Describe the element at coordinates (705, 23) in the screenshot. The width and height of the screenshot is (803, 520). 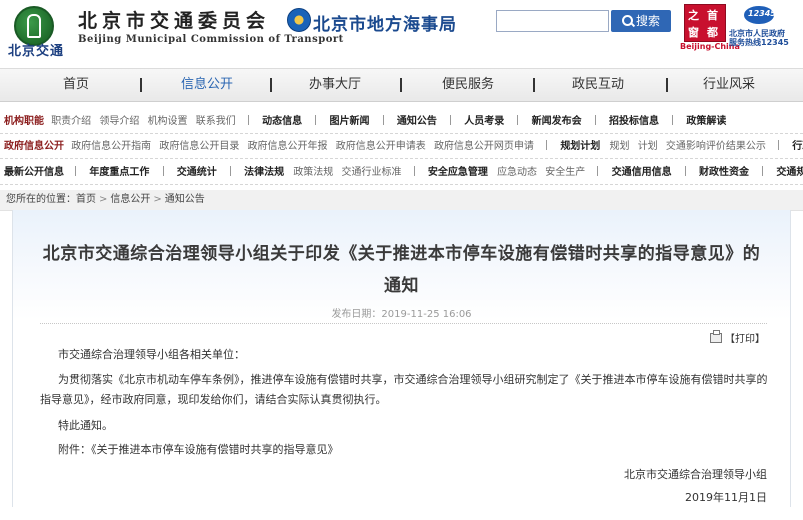
I see `capital-window-logo: 之 首 窗 都` at that location.